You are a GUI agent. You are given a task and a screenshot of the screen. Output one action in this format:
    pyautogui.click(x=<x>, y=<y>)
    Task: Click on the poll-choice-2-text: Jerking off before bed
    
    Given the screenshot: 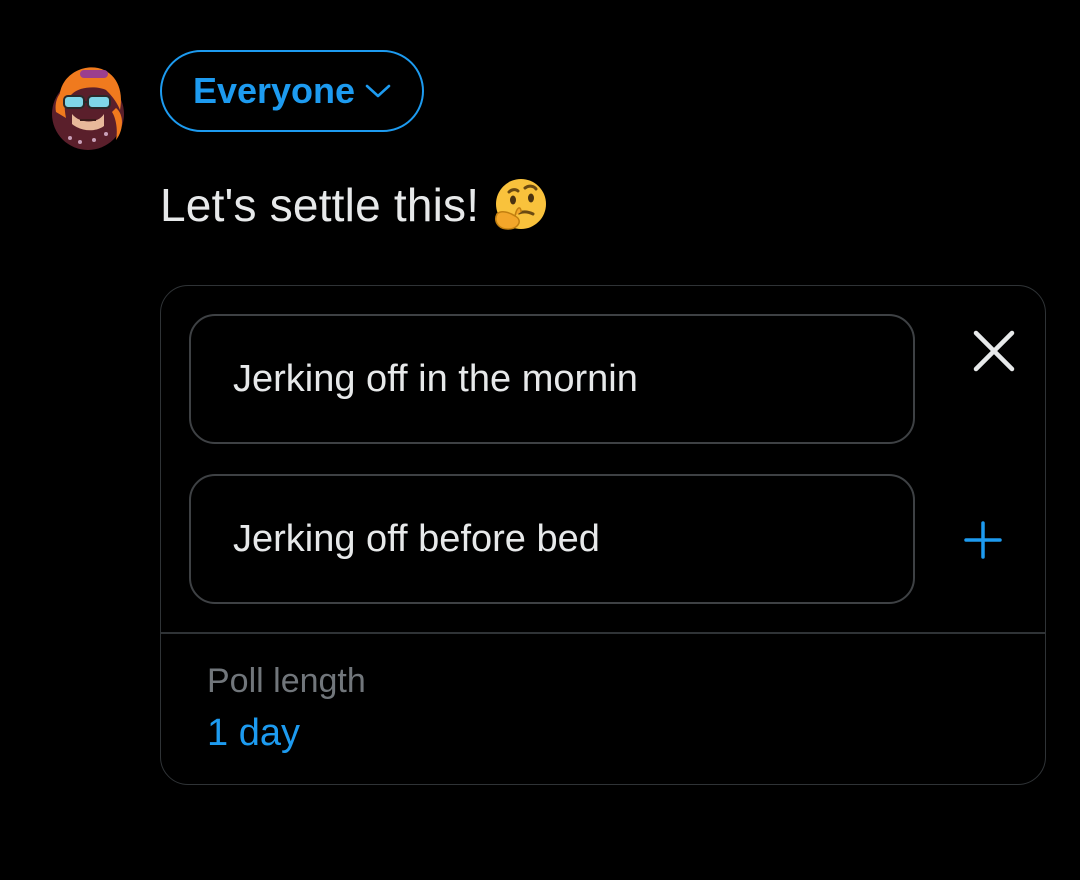 What is the action you would take?
    pyautogui.click(x=416, y=538)
    